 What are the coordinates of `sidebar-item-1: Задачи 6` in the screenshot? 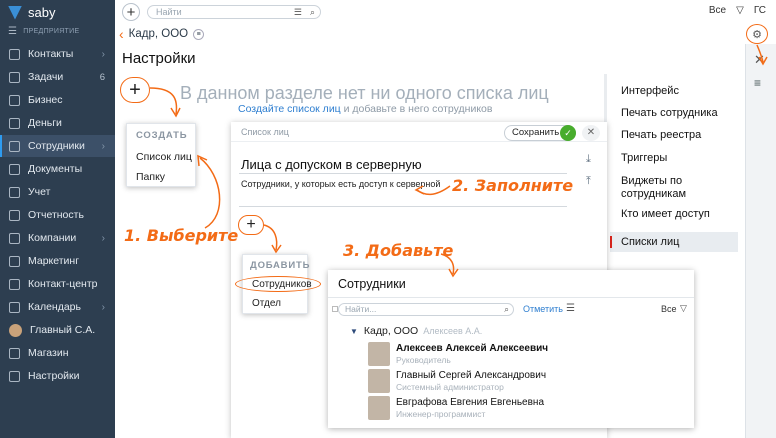 It's located at (57, 77).